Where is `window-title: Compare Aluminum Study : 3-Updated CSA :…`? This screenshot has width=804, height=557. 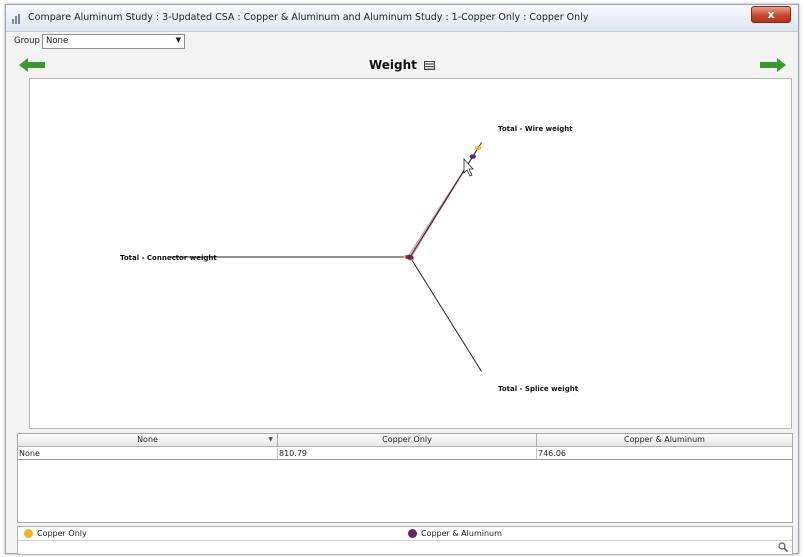 window-title: Compare Aluminum Study : 3-Updated CSA :… is located at coordinates (308, 17).